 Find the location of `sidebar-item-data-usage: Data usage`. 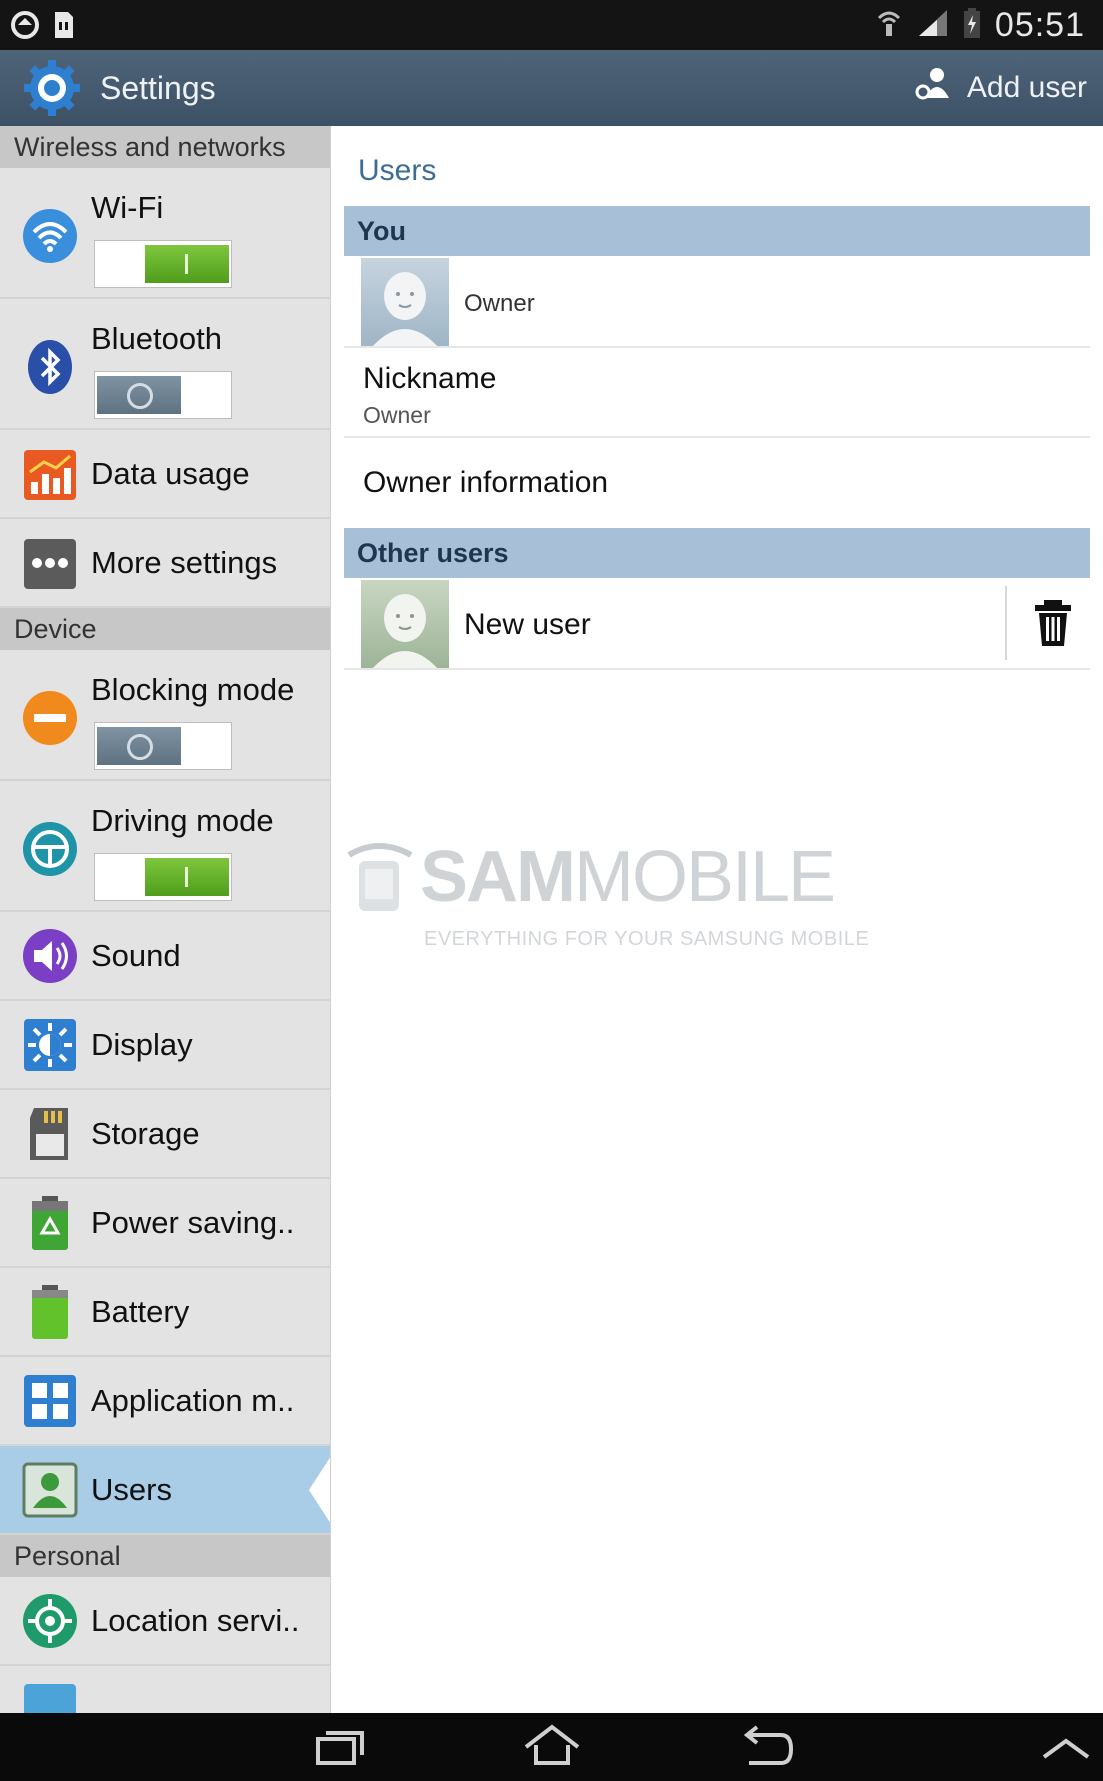

sidebar-item-data-usage: Data usage is located at coordinates (165, 474).